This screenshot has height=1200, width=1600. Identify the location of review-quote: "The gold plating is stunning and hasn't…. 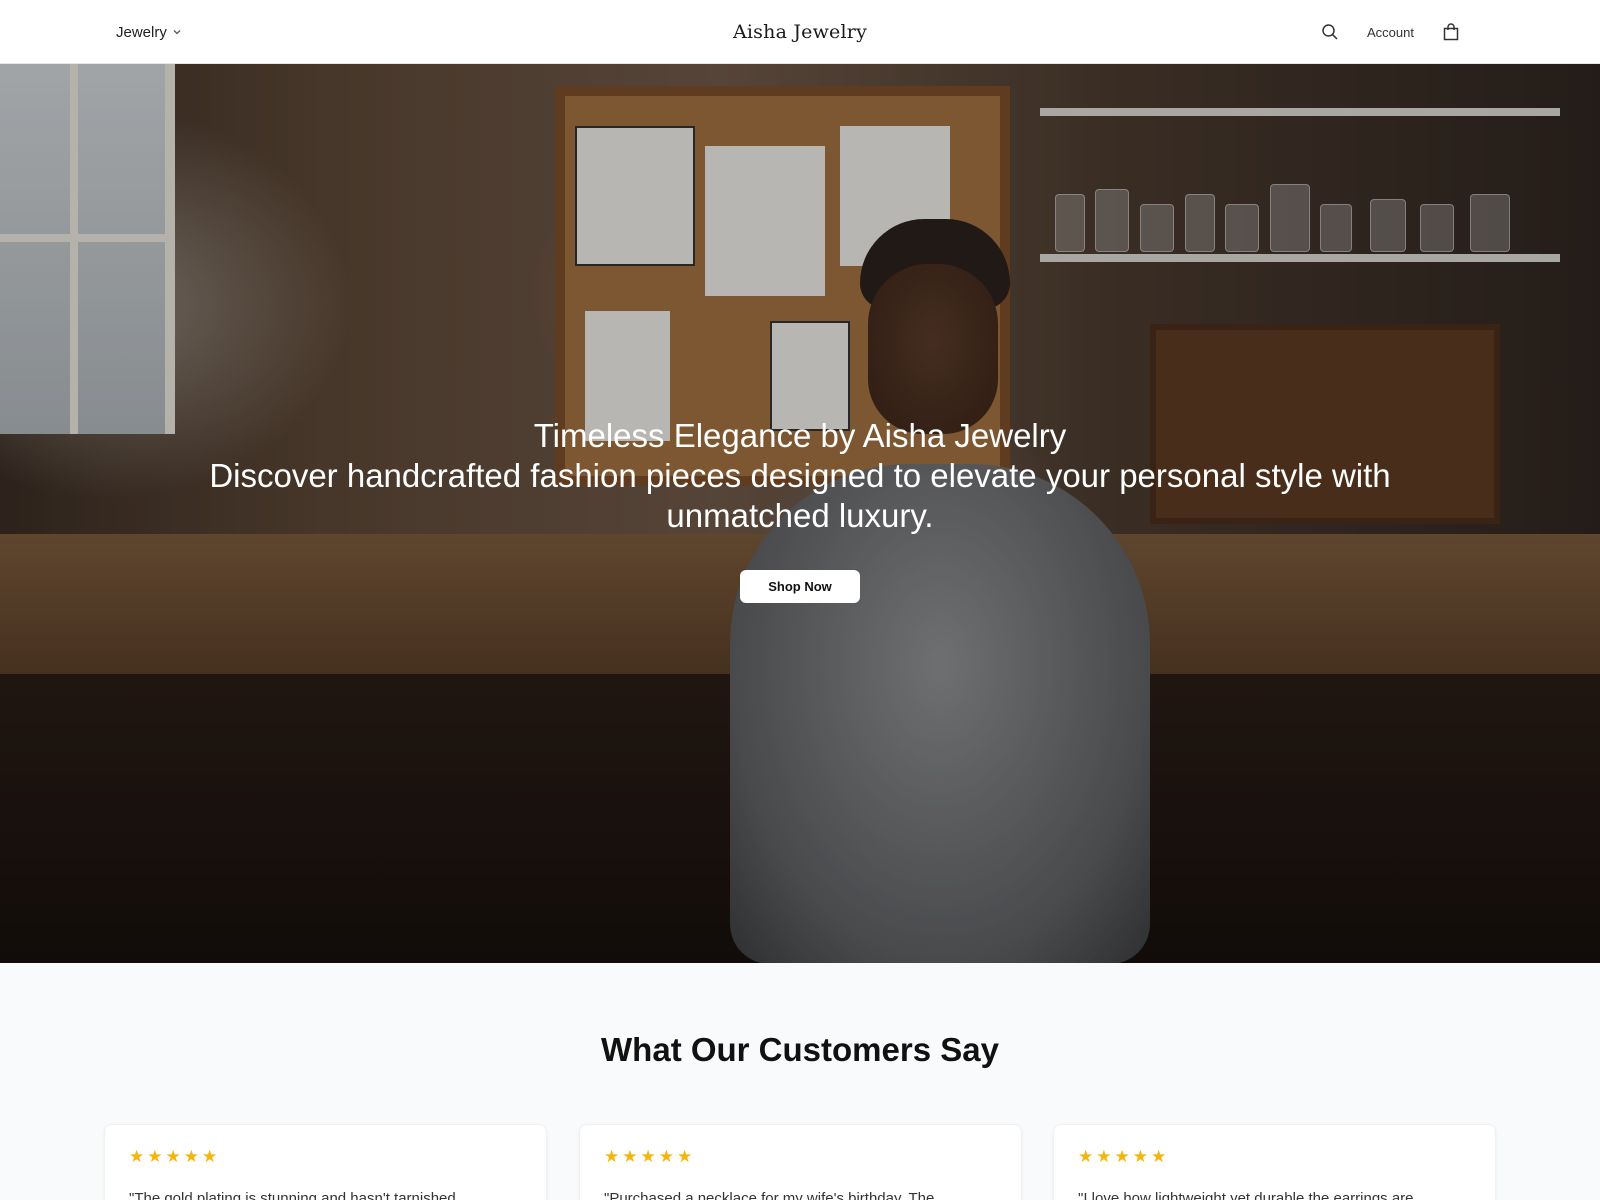
(292, 1195).